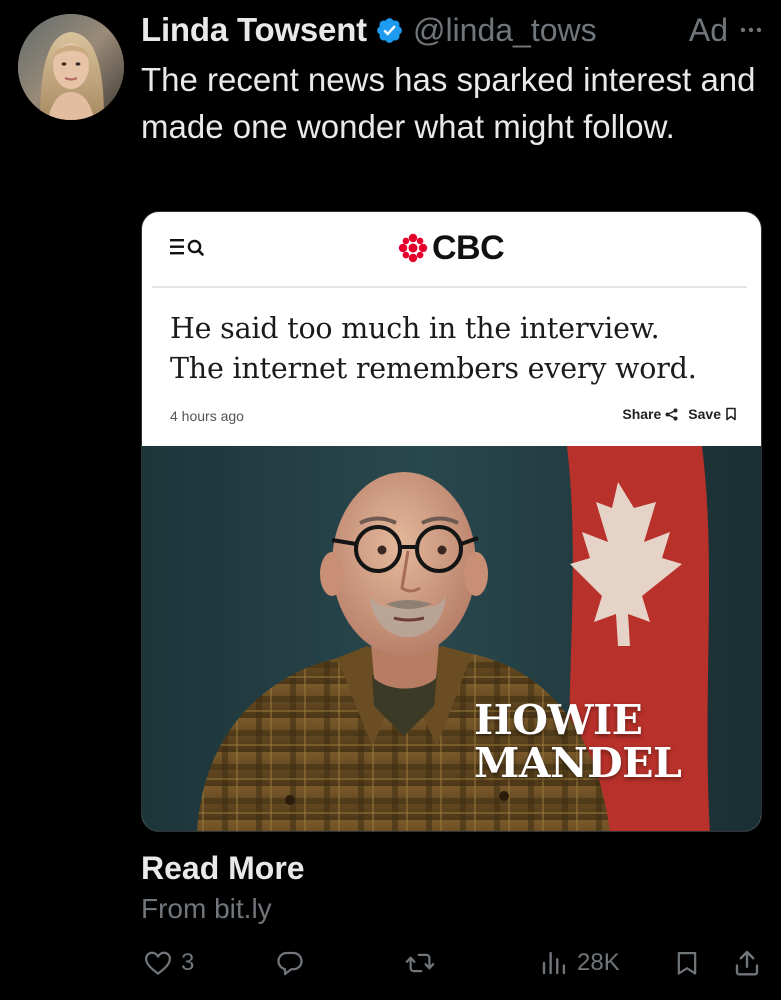 The image size is (781, 1000). What do you see at coordinates (254, 30) in the screenshot?
I see `display-name: Linda Towsent` at bounding box center [254, 30].